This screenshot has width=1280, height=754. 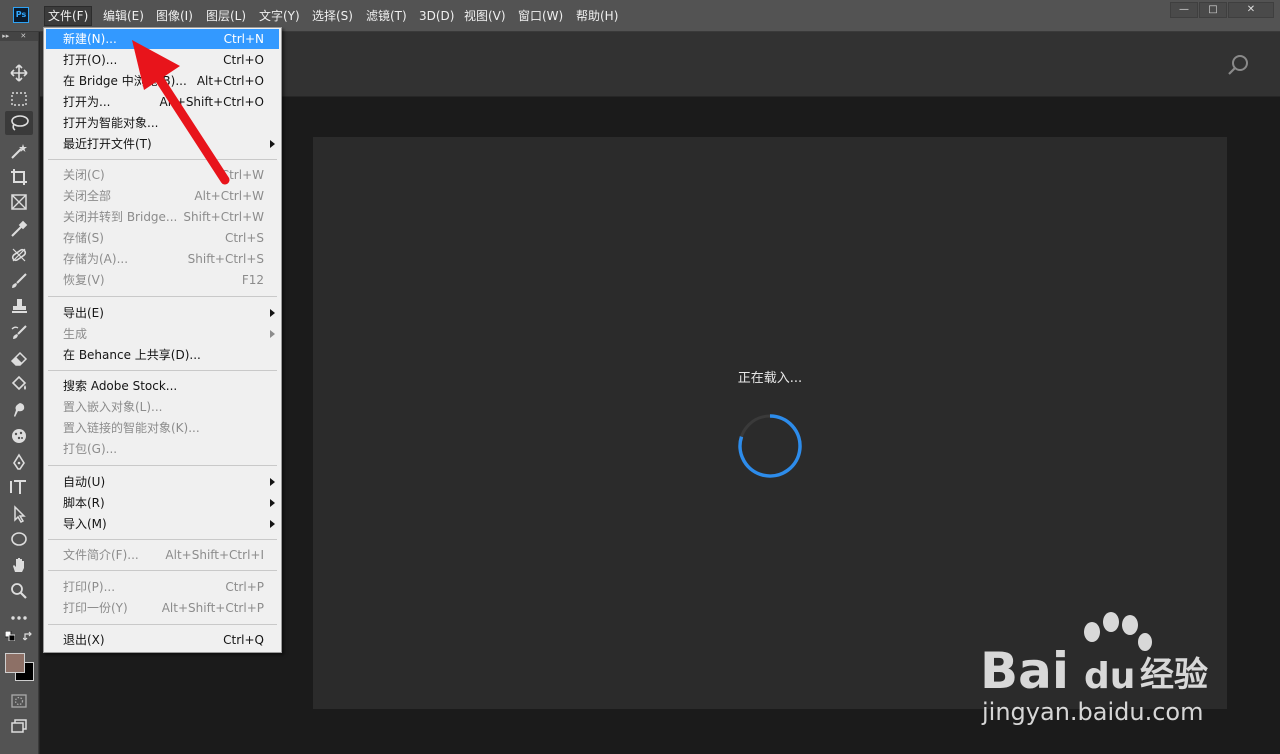 What do you see at coordinates (162, 217) in the screenshot?
I see `menu-item-close-and-go-to-bridge: 关闭并转到 Bridge... Shift+Ctrl+W` at bounding box center [162, 217].